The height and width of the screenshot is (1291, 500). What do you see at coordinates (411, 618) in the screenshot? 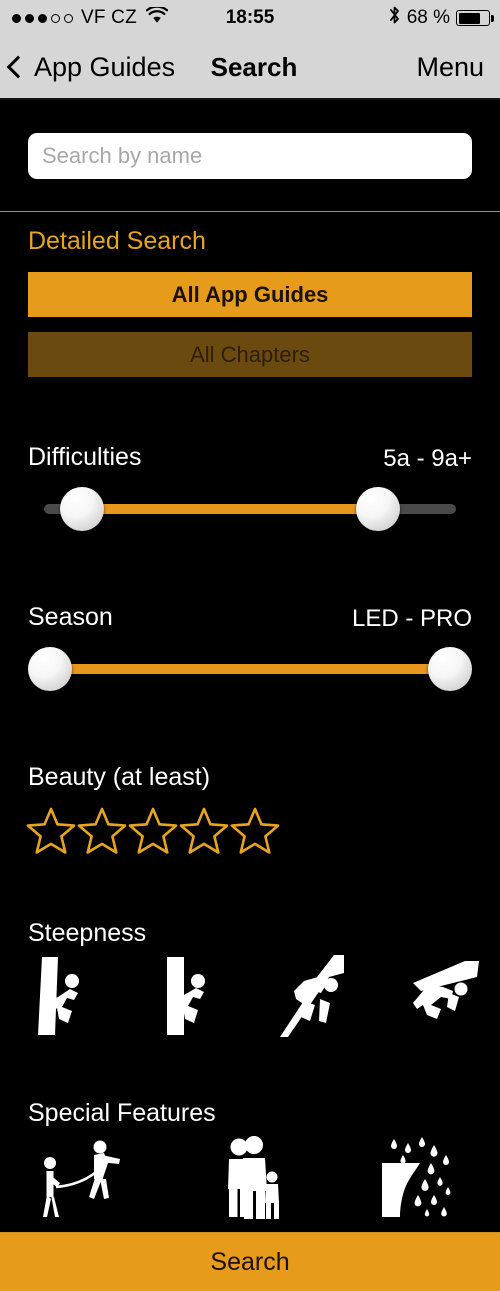
I see `season-value: LED - PRO` at bounding box center [411, 618].